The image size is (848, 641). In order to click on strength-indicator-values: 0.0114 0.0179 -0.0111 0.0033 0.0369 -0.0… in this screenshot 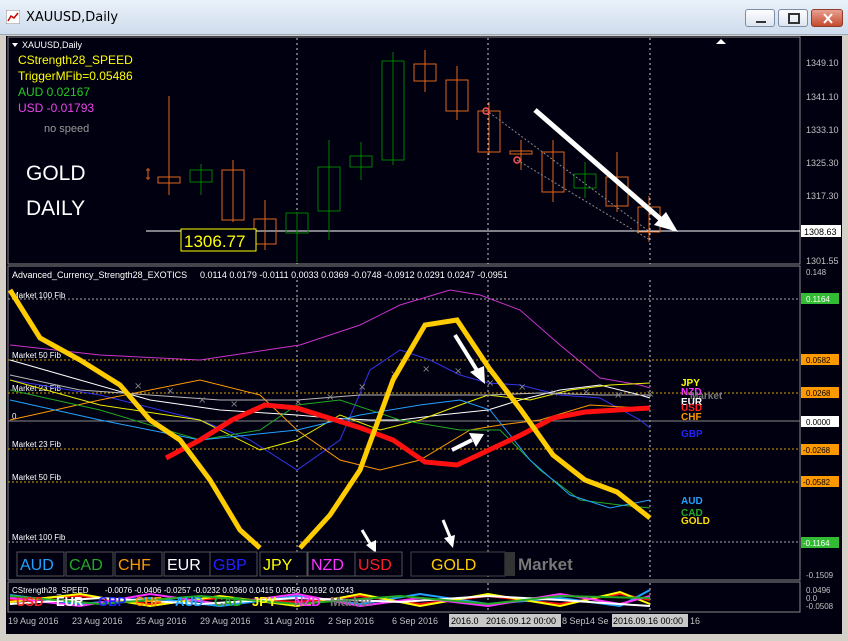, I will do `click(354, 275)`.